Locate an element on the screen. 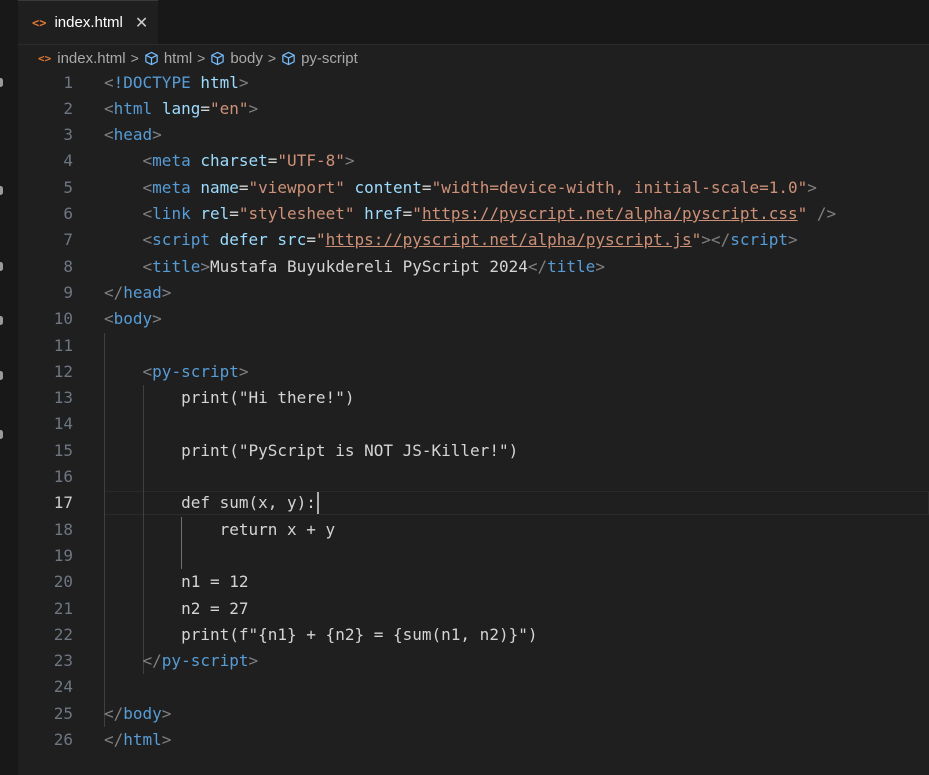 This screenshot has width=929, height=775. code-line: 23 </py-script> is located at coordinates (473, 661).